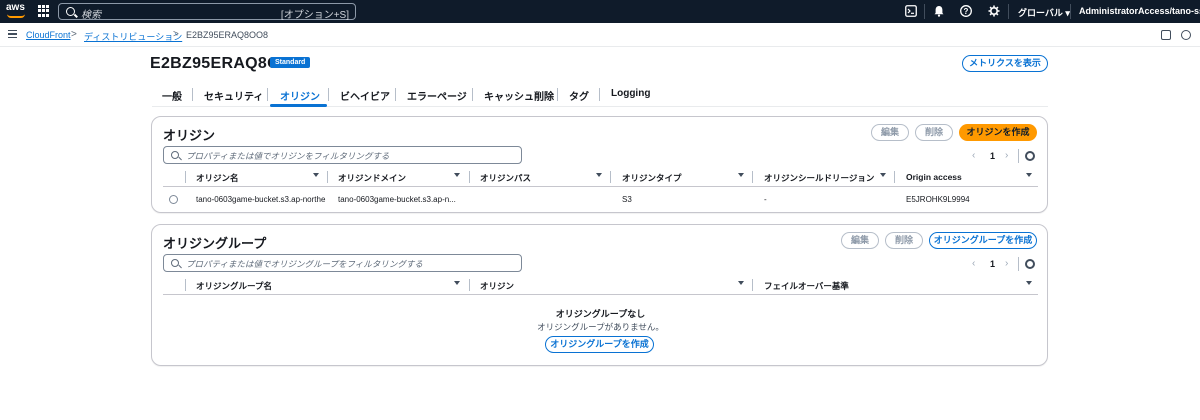 This screenshot has height=420, width=1200. Describe the element at coordinates (890, 132) in the screenshot. I see `edit-origin-button: 編集` at that location.